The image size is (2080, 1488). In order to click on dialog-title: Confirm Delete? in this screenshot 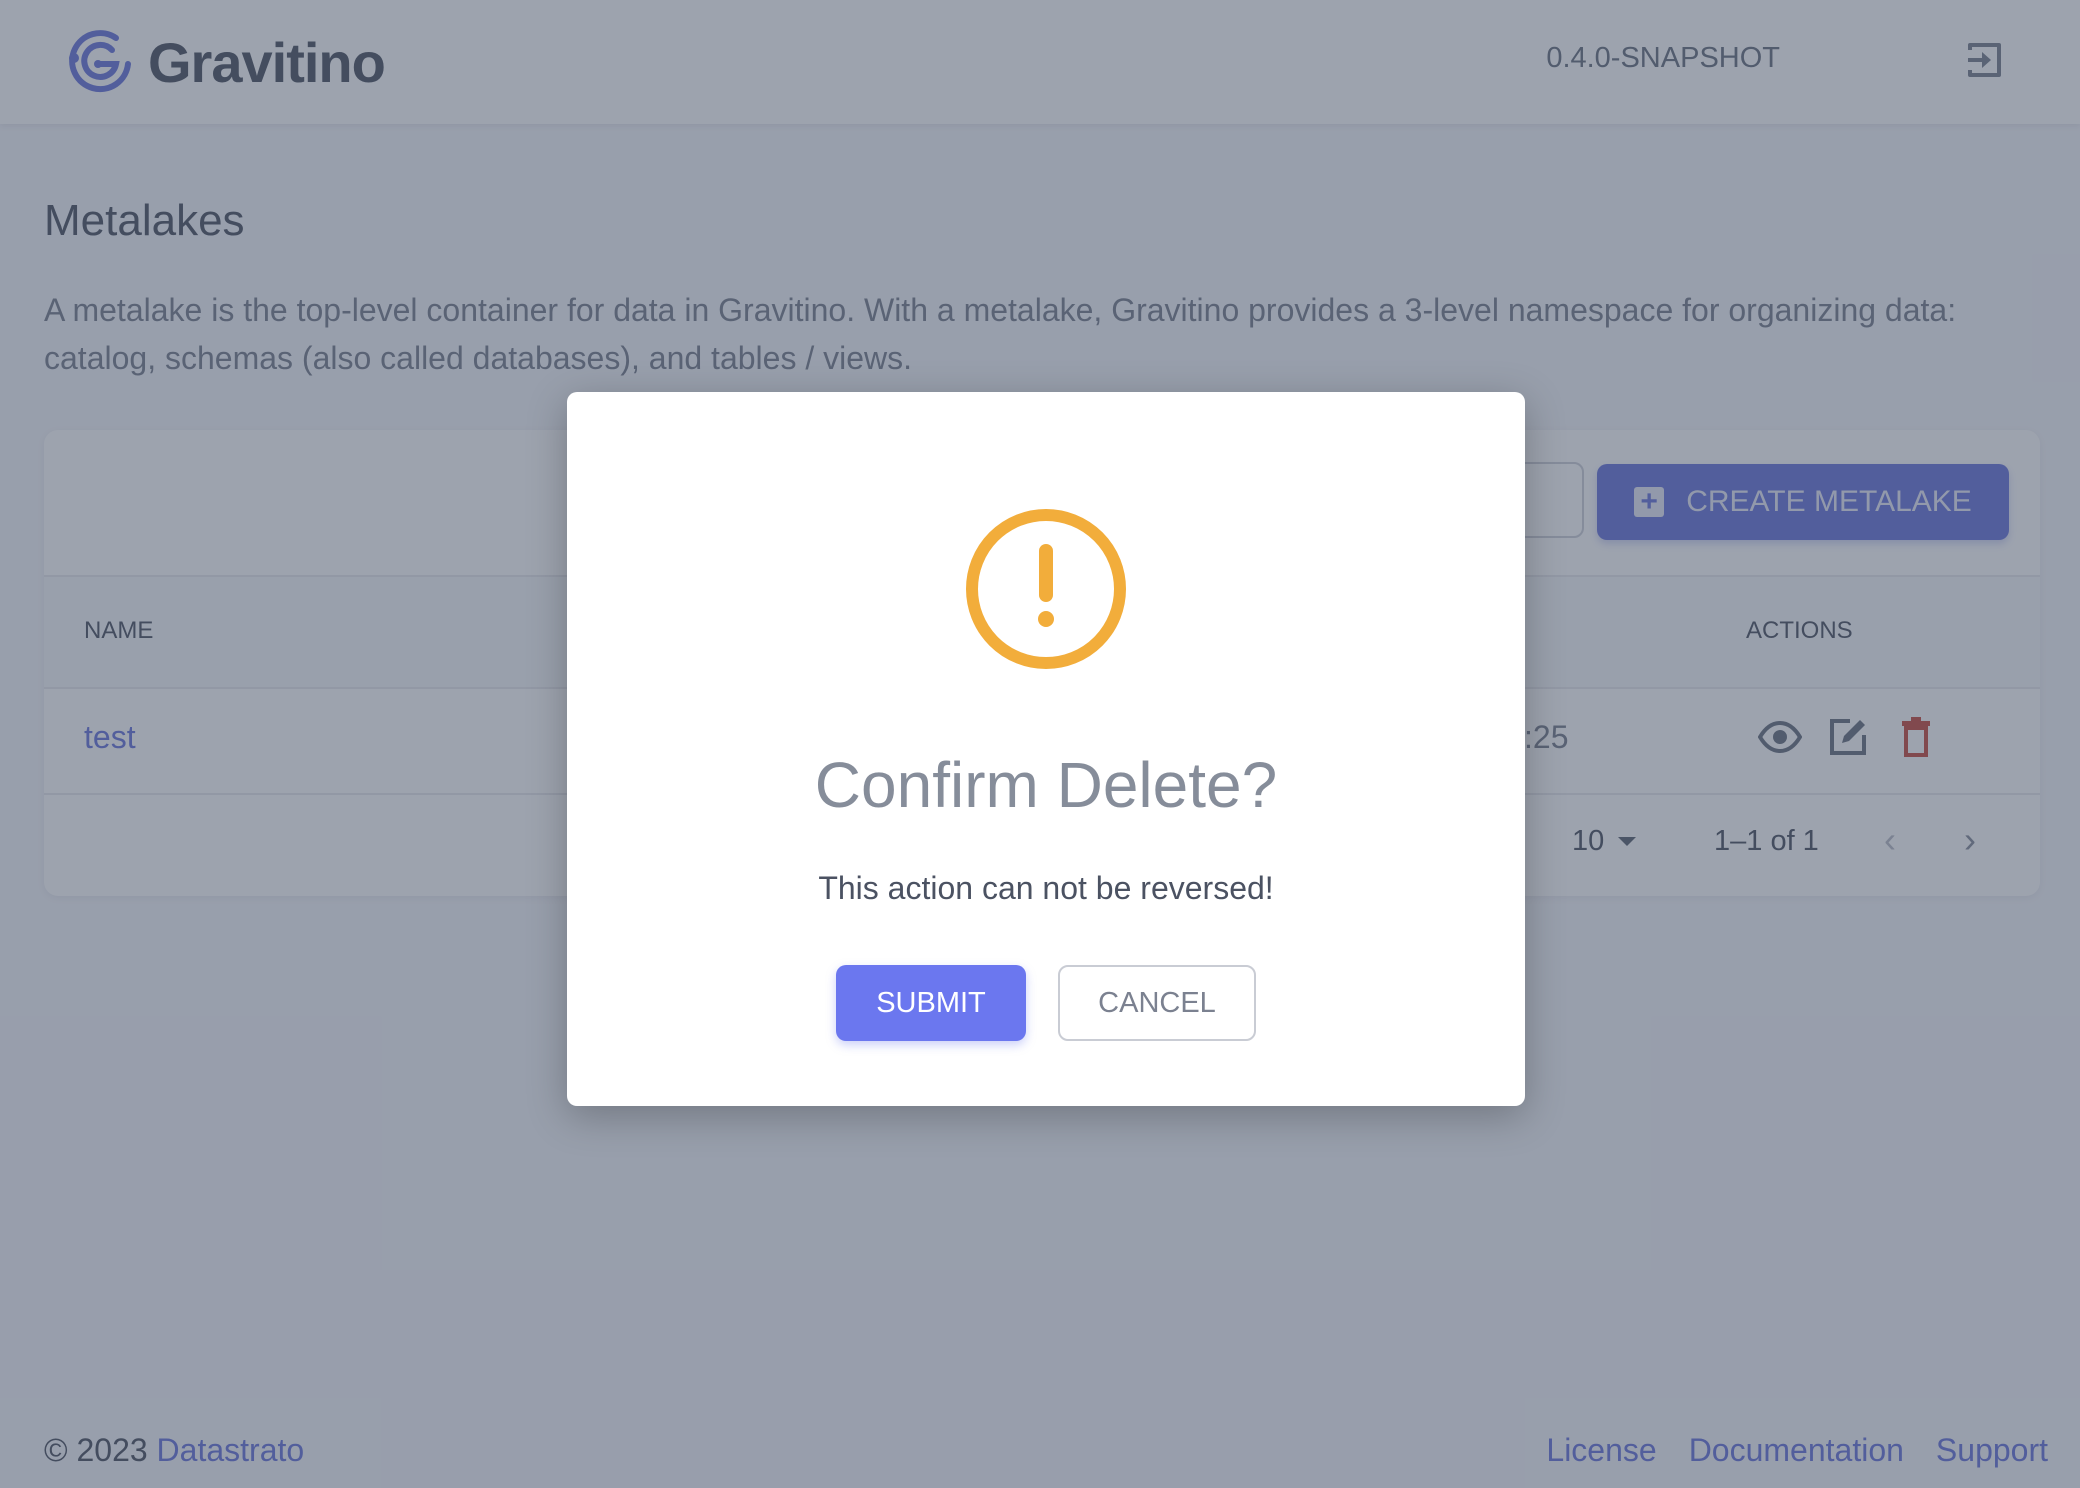, I will do `click(1046, 785)`.